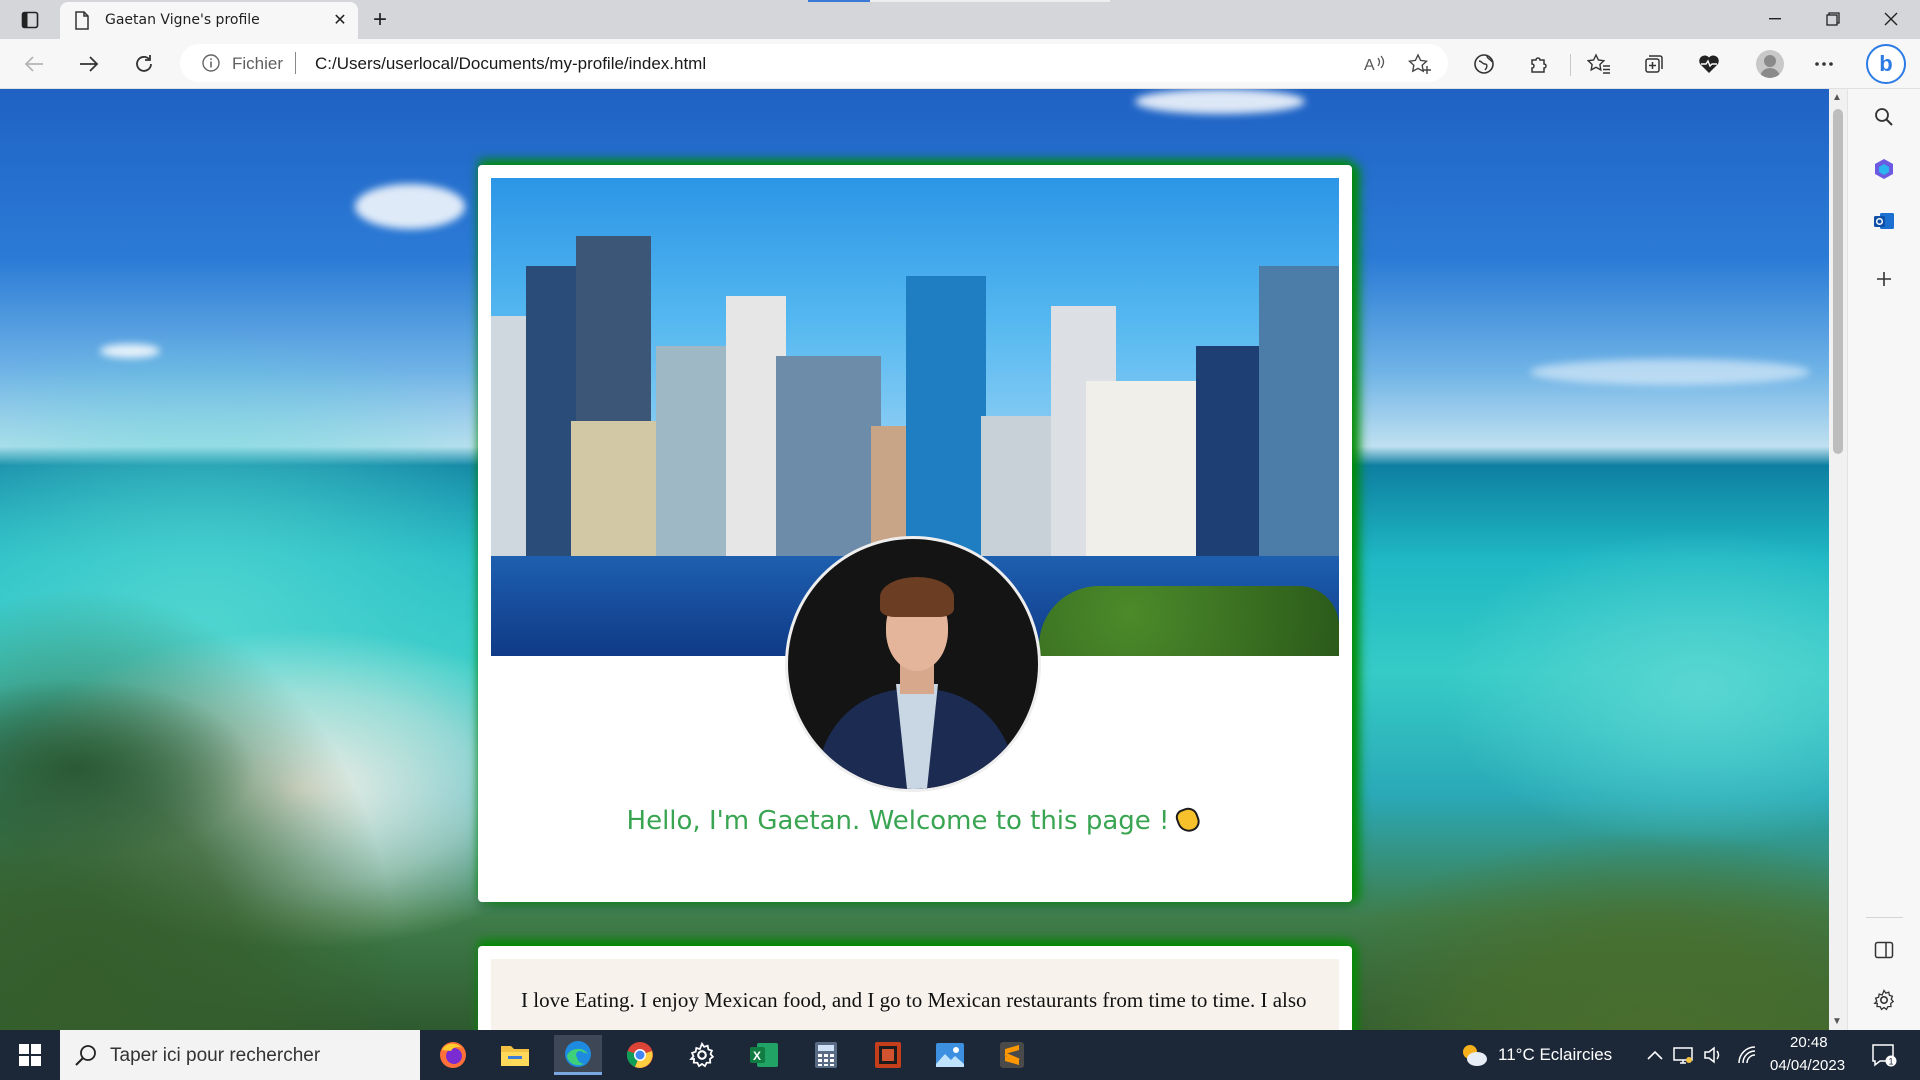  Describe the element at coordinates (1012, 1055) in the screenshot. I see `sublime-text-app-icon` at that location.